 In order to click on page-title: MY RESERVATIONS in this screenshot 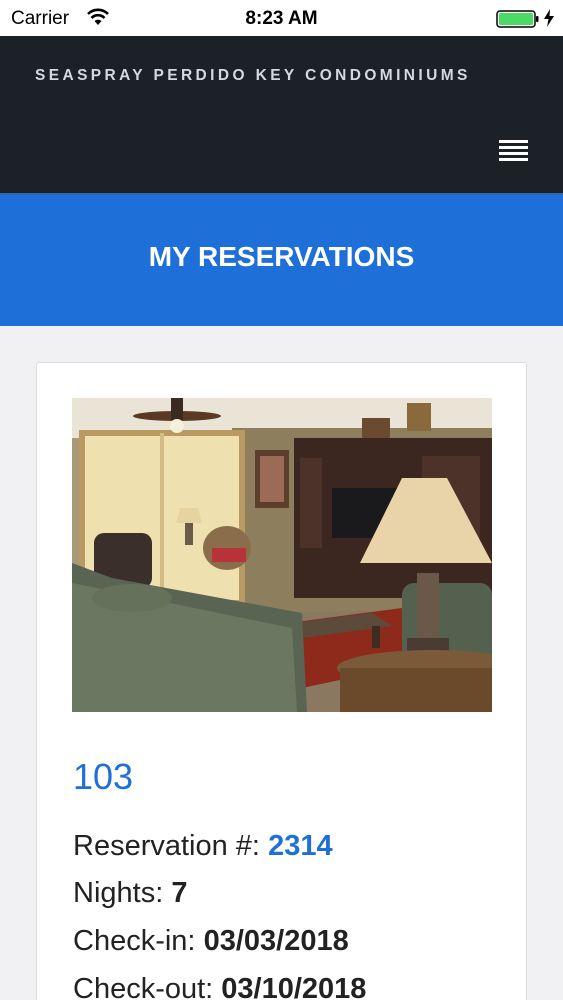, I will do `click(281, 256)`.